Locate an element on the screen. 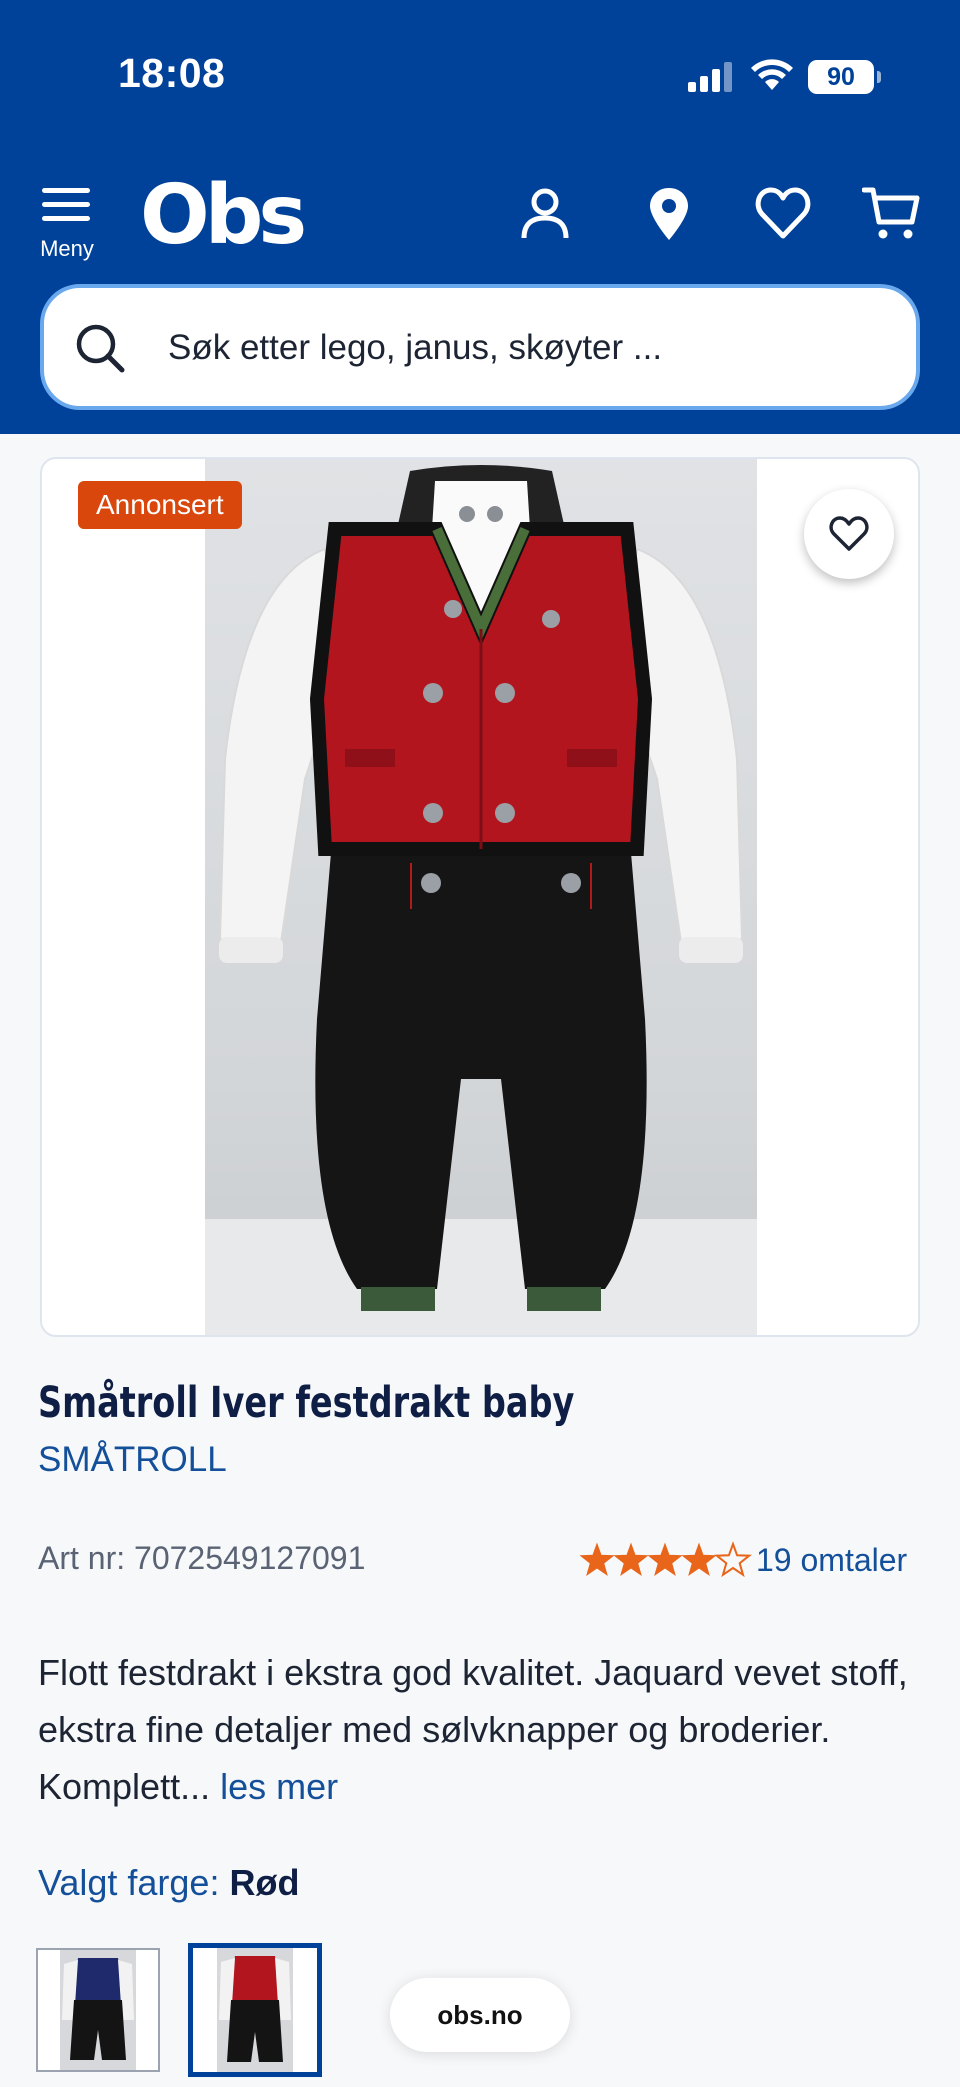  color-value: Rød is located at coordinates (264, 1882).